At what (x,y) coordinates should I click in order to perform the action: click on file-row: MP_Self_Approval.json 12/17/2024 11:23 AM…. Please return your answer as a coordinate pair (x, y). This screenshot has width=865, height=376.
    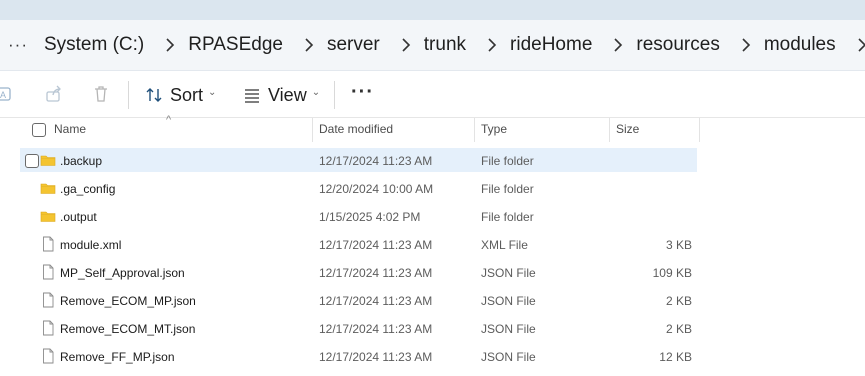
    Looking at the image, I should click on (358, 272).